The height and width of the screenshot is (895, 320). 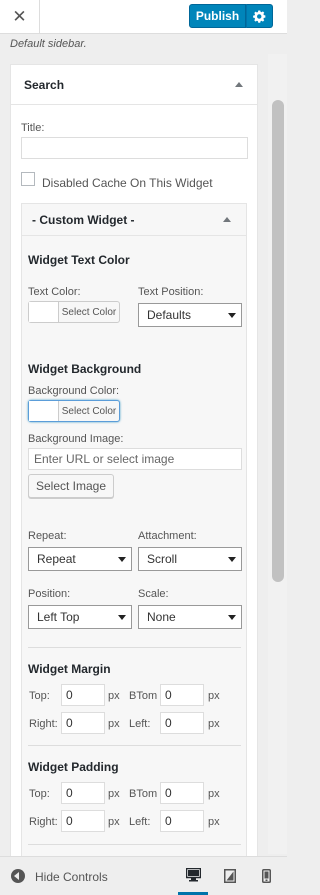 What do you see at coordinates (143, 794) in the screenshot?
I see `padding-bottom-label: BTom` at bounding box center [143, 794].